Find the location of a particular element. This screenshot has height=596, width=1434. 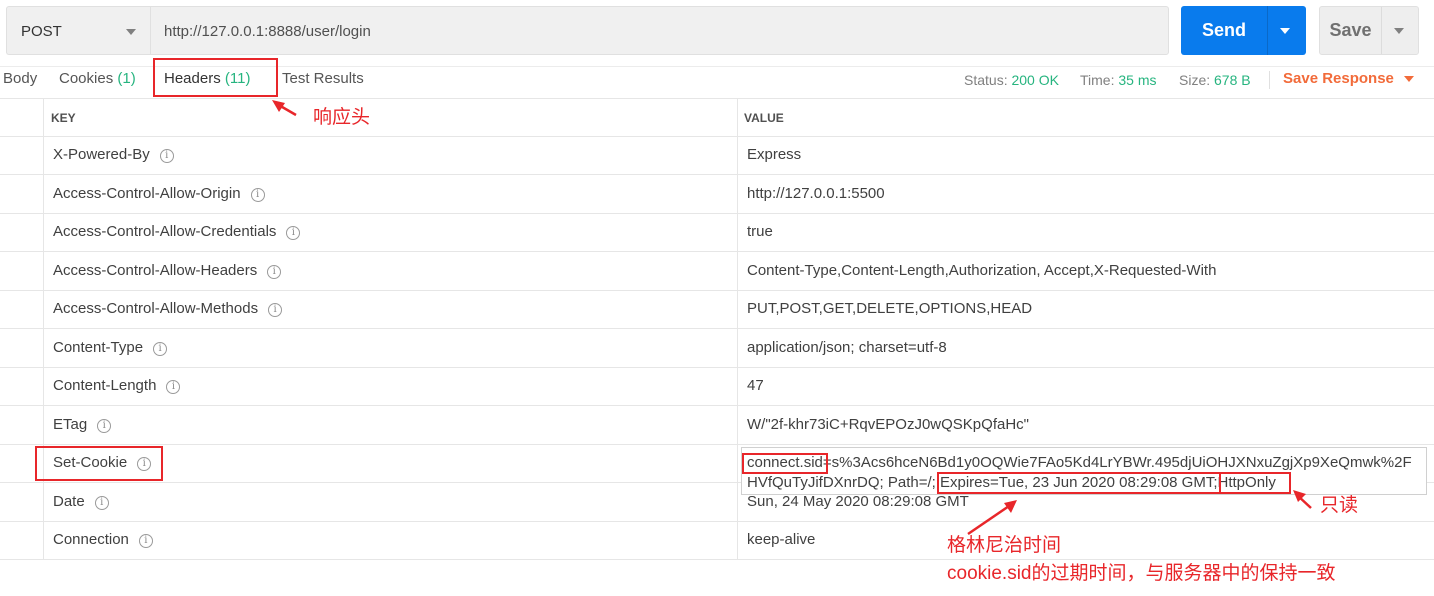

httponly-highlight is located at coordinates (1255, 483).